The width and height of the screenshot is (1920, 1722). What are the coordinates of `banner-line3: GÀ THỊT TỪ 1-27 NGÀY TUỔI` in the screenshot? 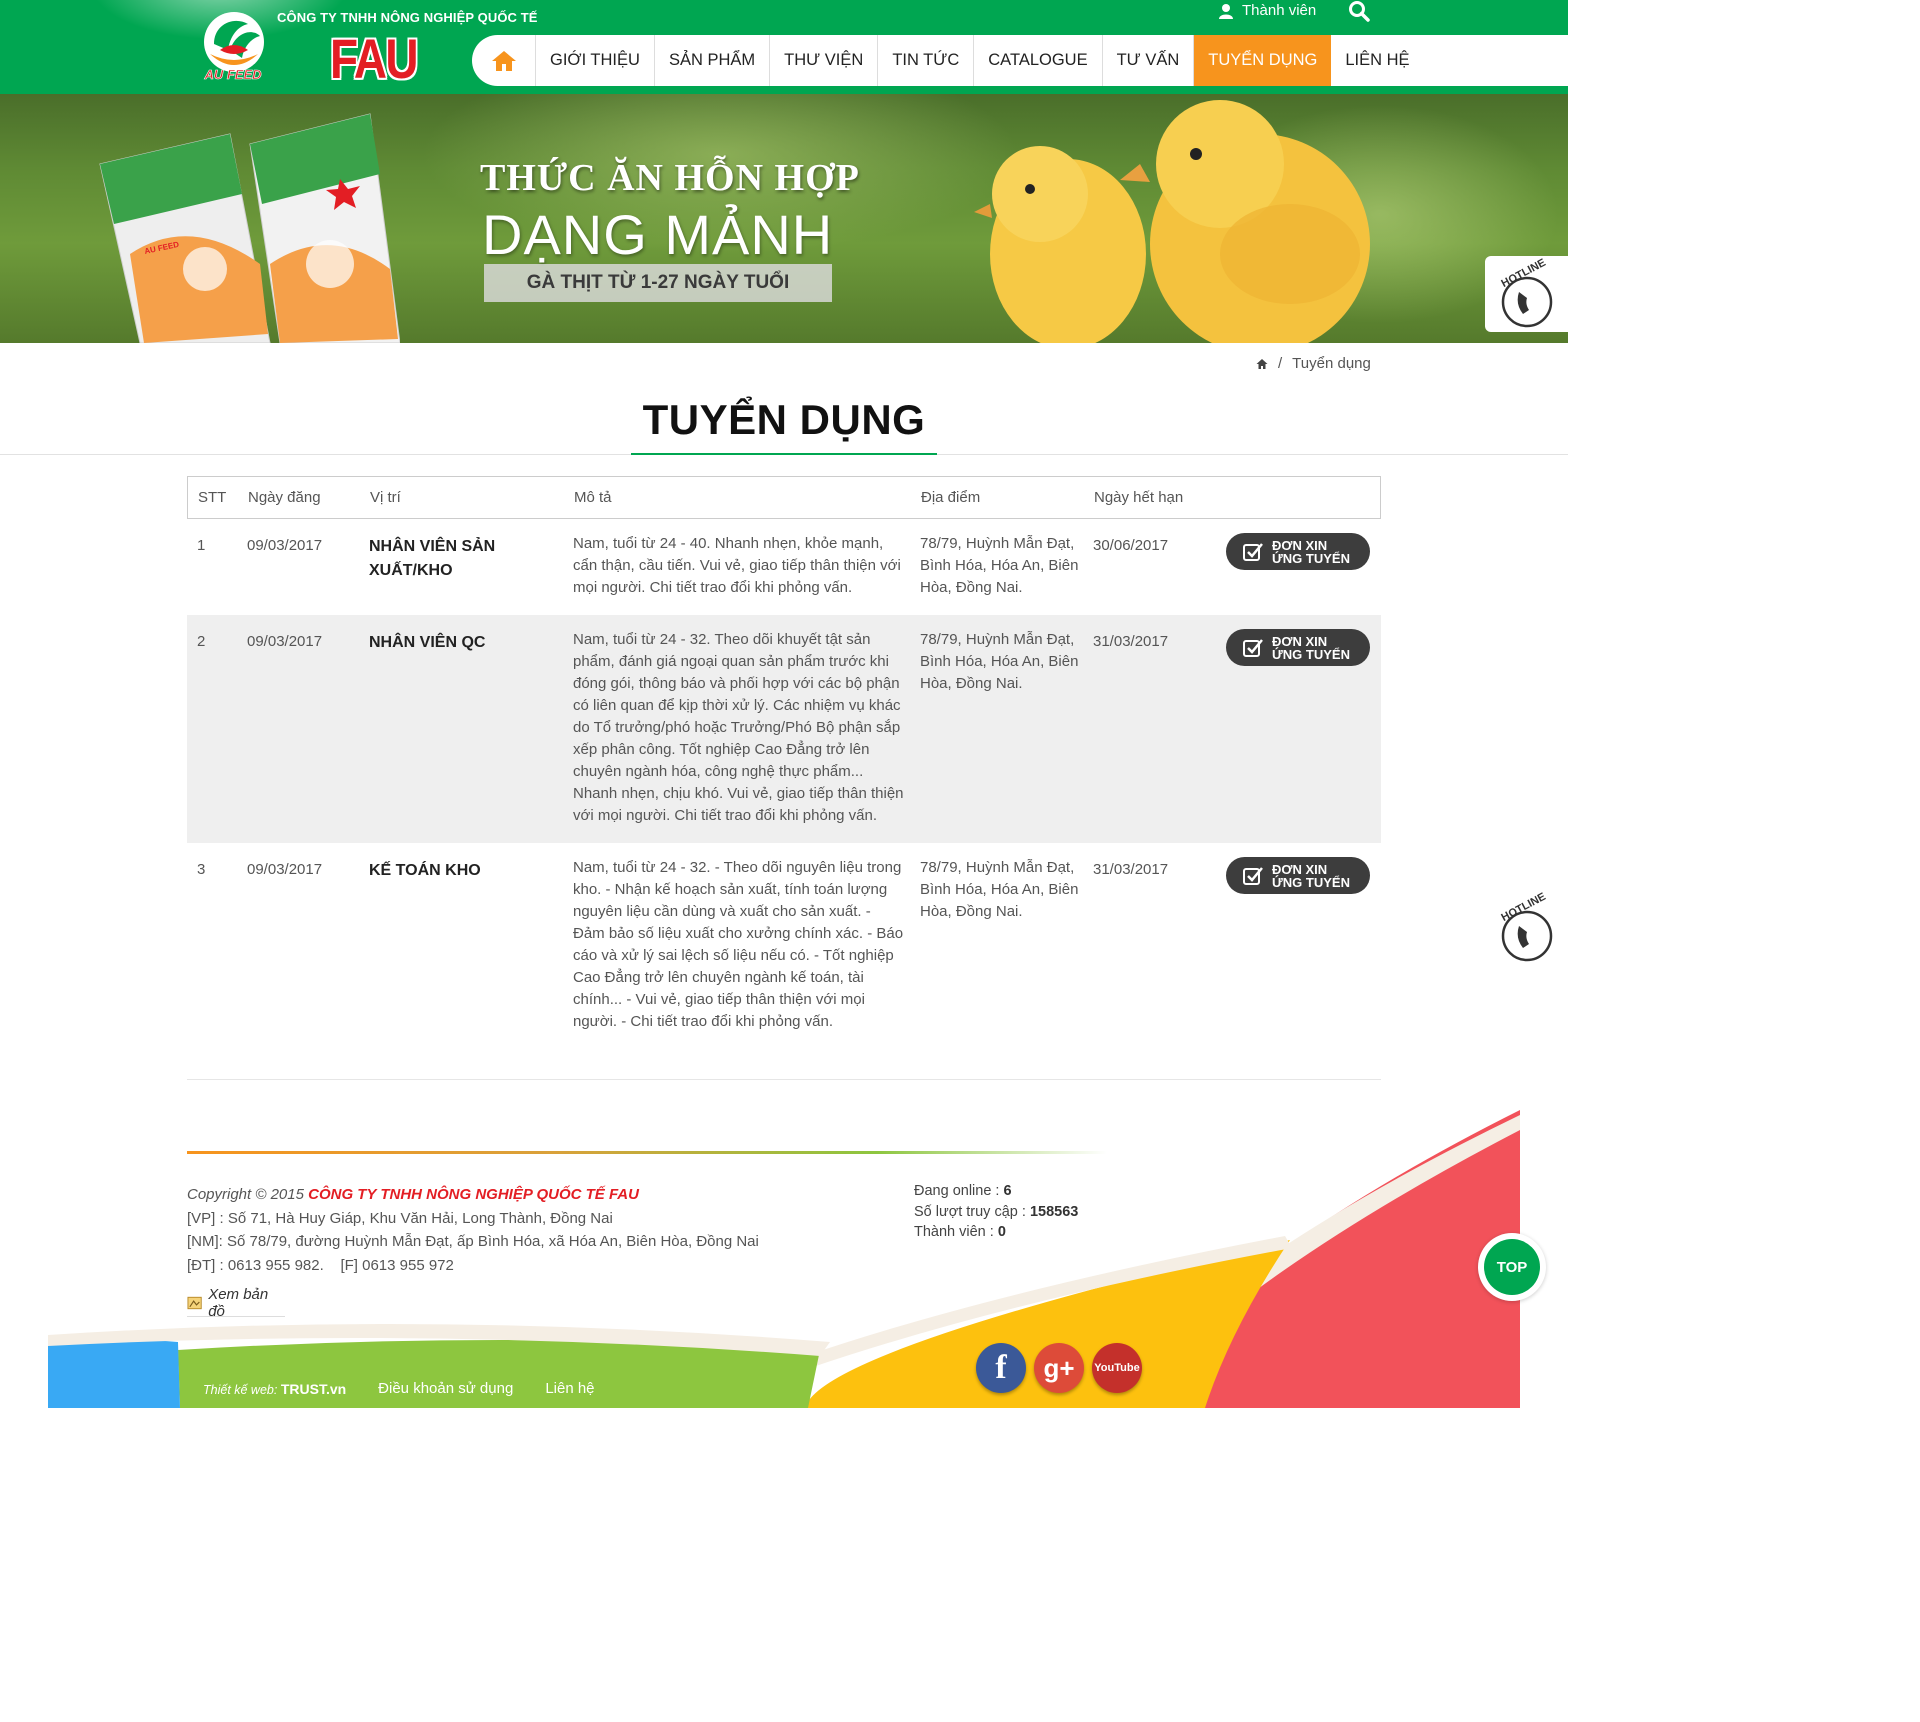 It's located at (658, 283).